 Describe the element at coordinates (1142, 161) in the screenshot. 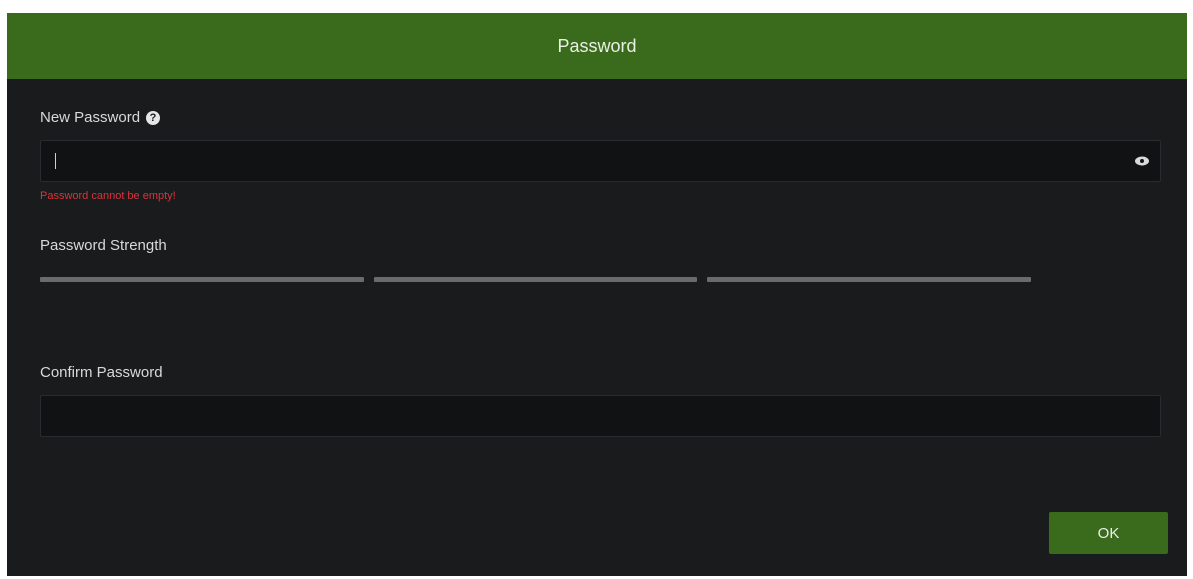

I see `eye-icon` at that location.